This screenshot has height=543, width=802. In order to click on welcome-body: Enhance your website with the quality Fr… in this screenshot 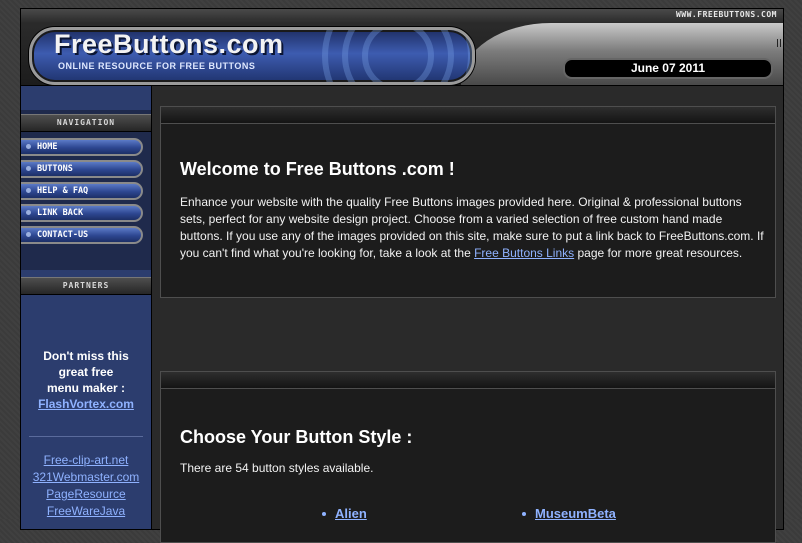, I will do `click(472, 228)`.